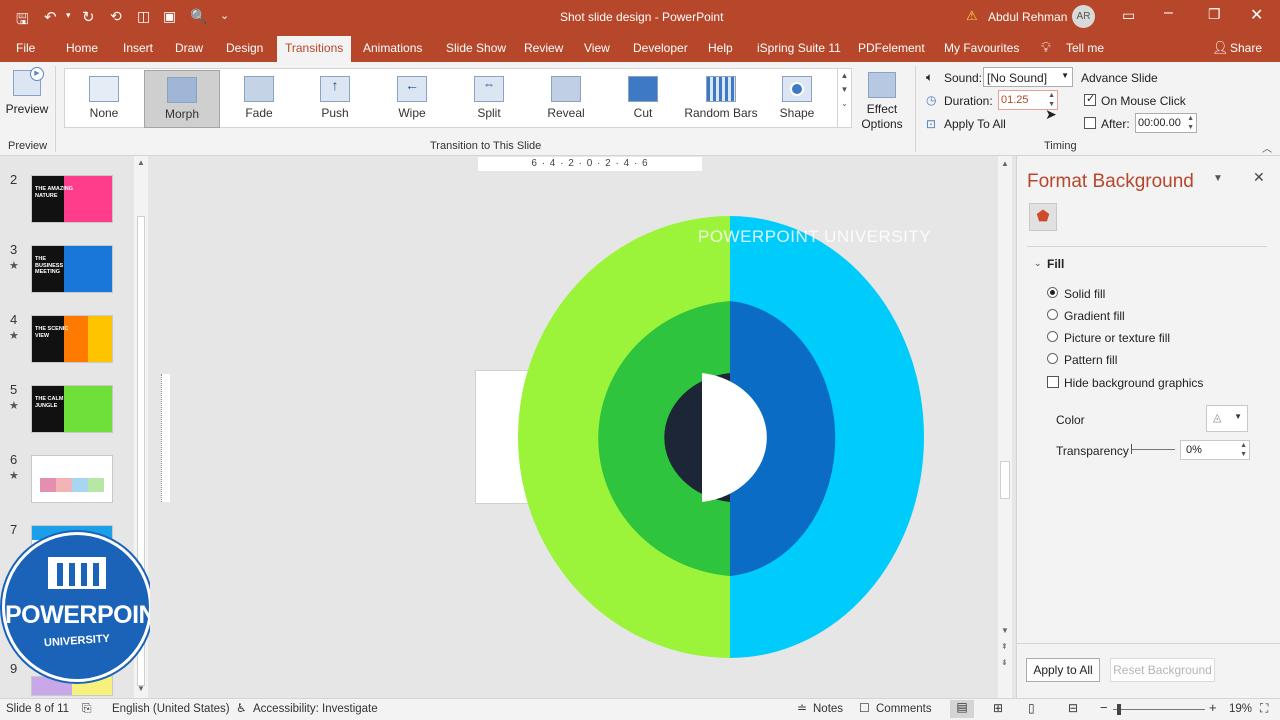 The height and width of the screenshot is (720, 1280). Describe the element at coordinates (844, 98) in the screenshot. I see `gallery-scroll: ▲ ▼ ⌄` at that location.